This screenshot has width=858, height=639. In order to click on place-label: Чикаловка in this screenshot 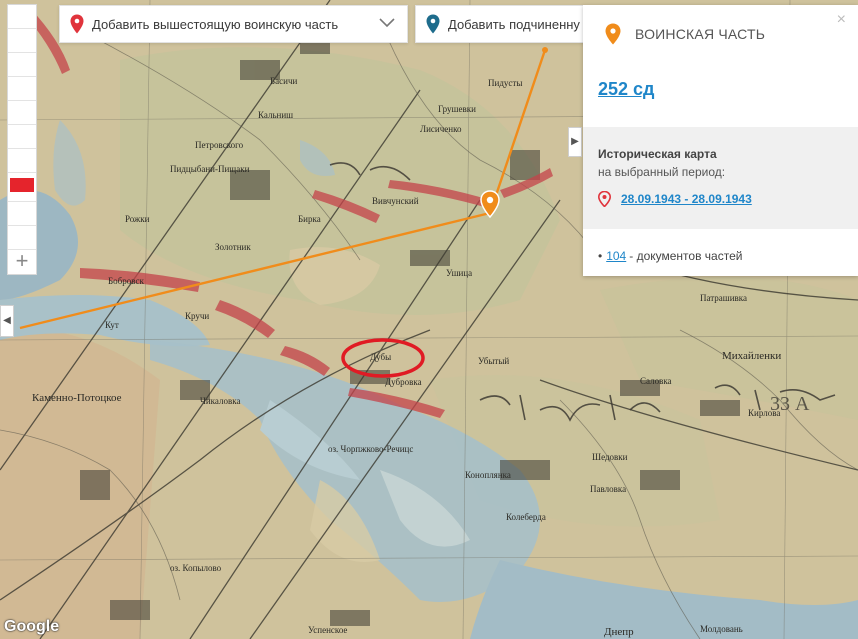, I will do `click(220, 401)`.